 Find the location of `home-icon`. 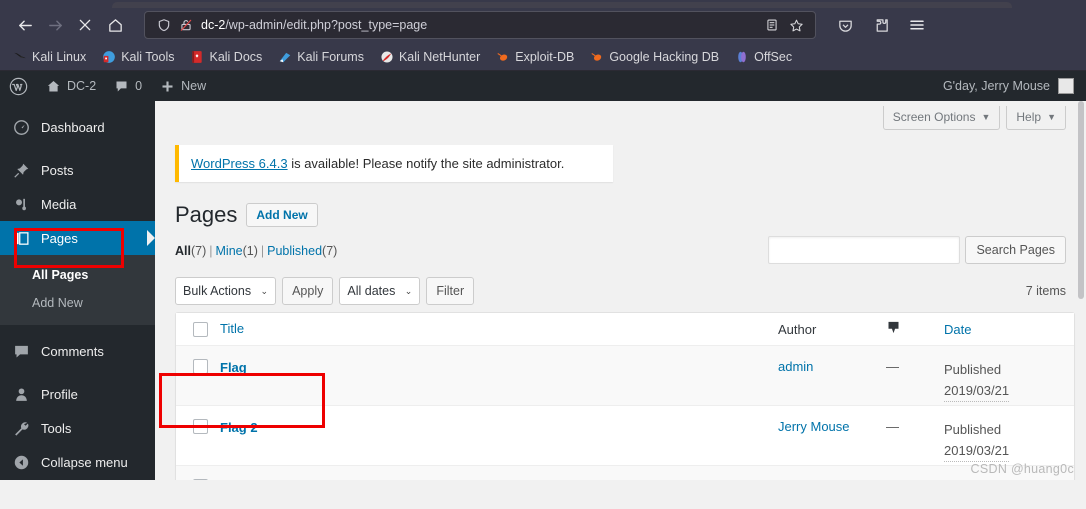

home-icon is located at coordinates (115, 25).